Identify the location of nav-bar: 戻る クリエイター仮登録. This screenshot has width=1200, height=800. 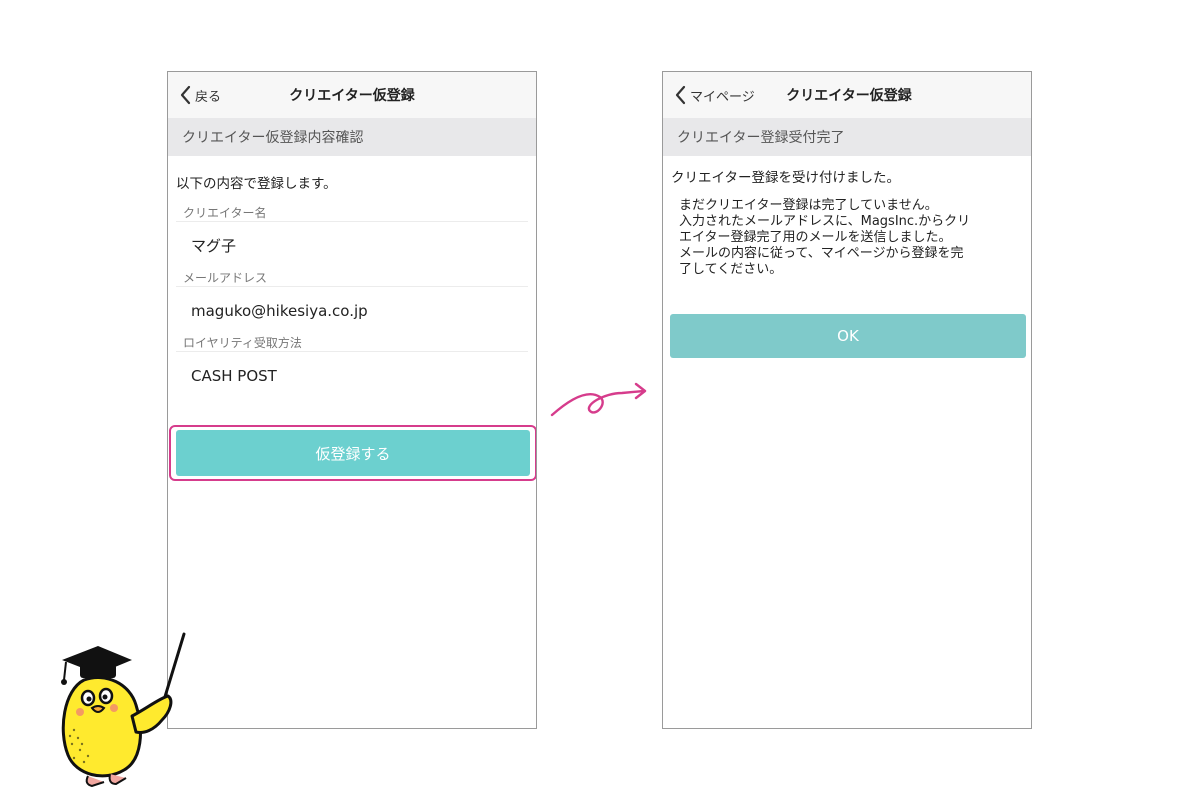
(352, 95).